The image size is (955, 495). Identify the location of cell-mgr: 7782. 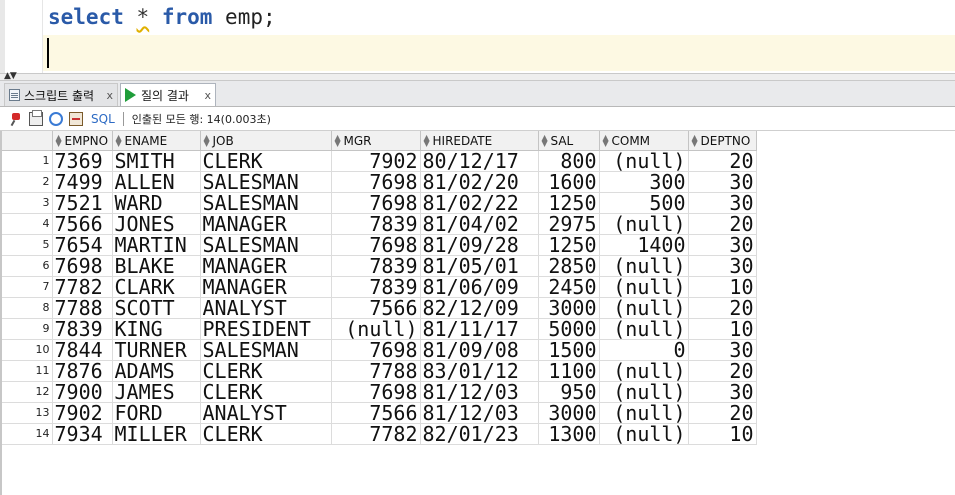
(376, 434).